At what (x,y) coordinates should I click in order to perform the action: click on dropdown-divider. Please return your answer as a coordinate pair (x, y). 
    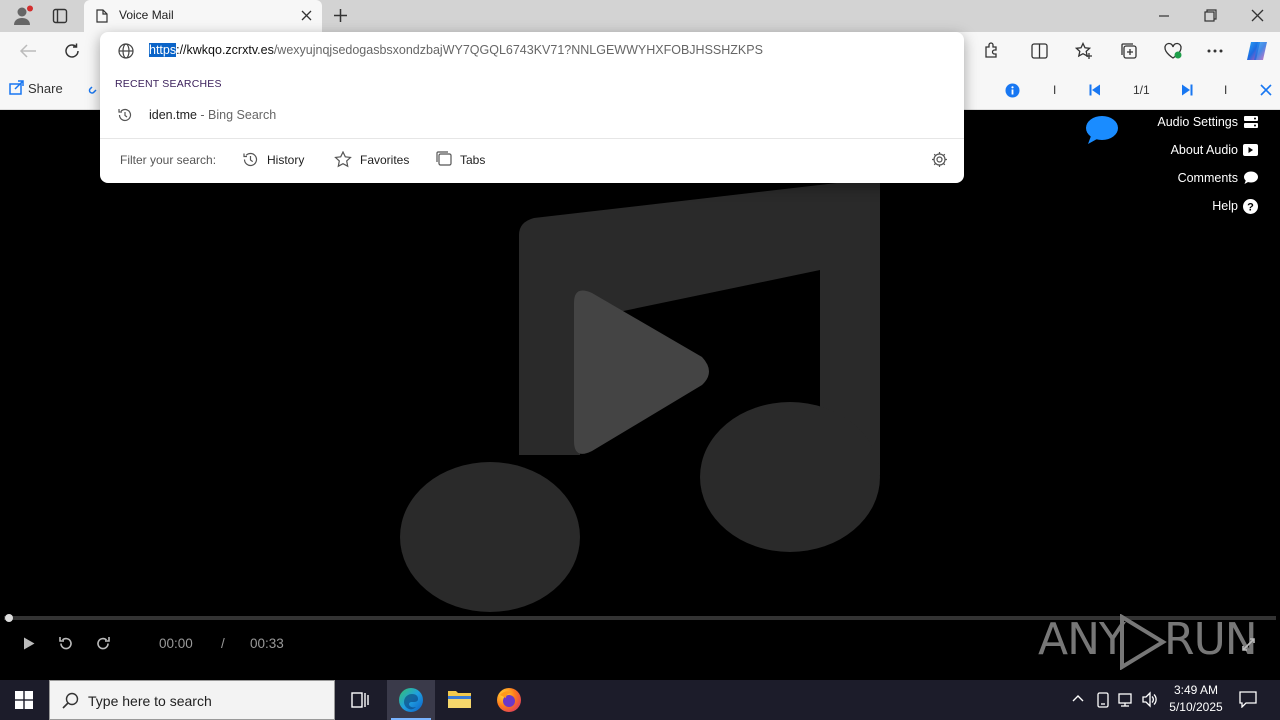
    Looking at the image, I should click on (532, 138).